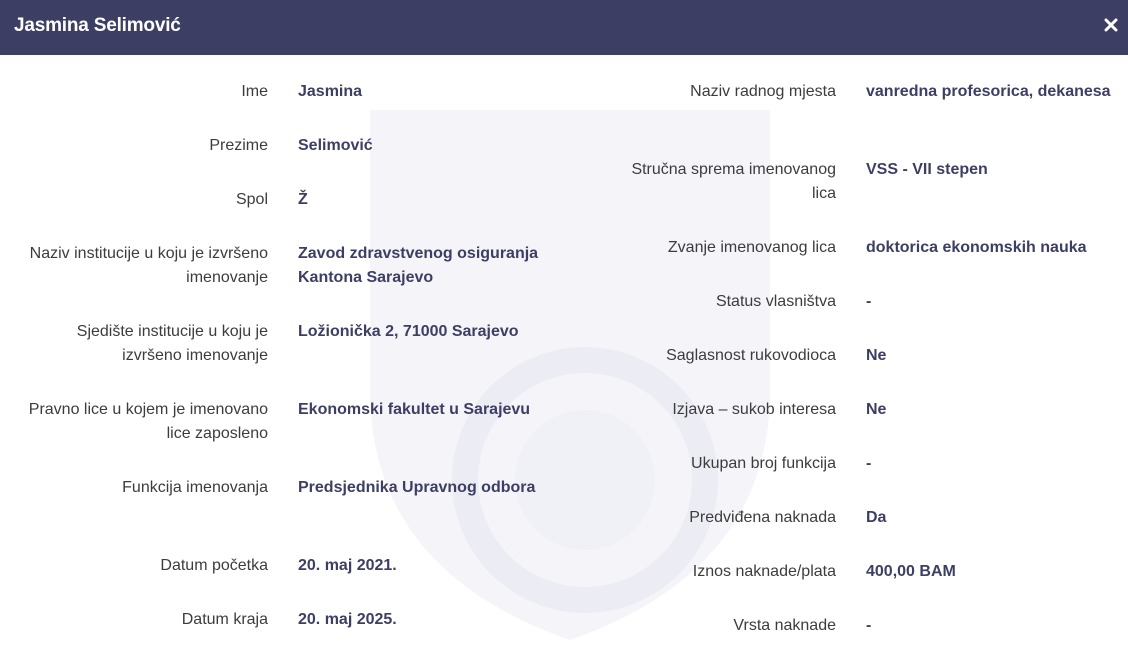 The width and height of the screenshot is (1128, 670). What do you see at coordinates (869, 463) in the screenshot?
I see `field-value-broj-funkcija: -` at bounding box center [869, 463].